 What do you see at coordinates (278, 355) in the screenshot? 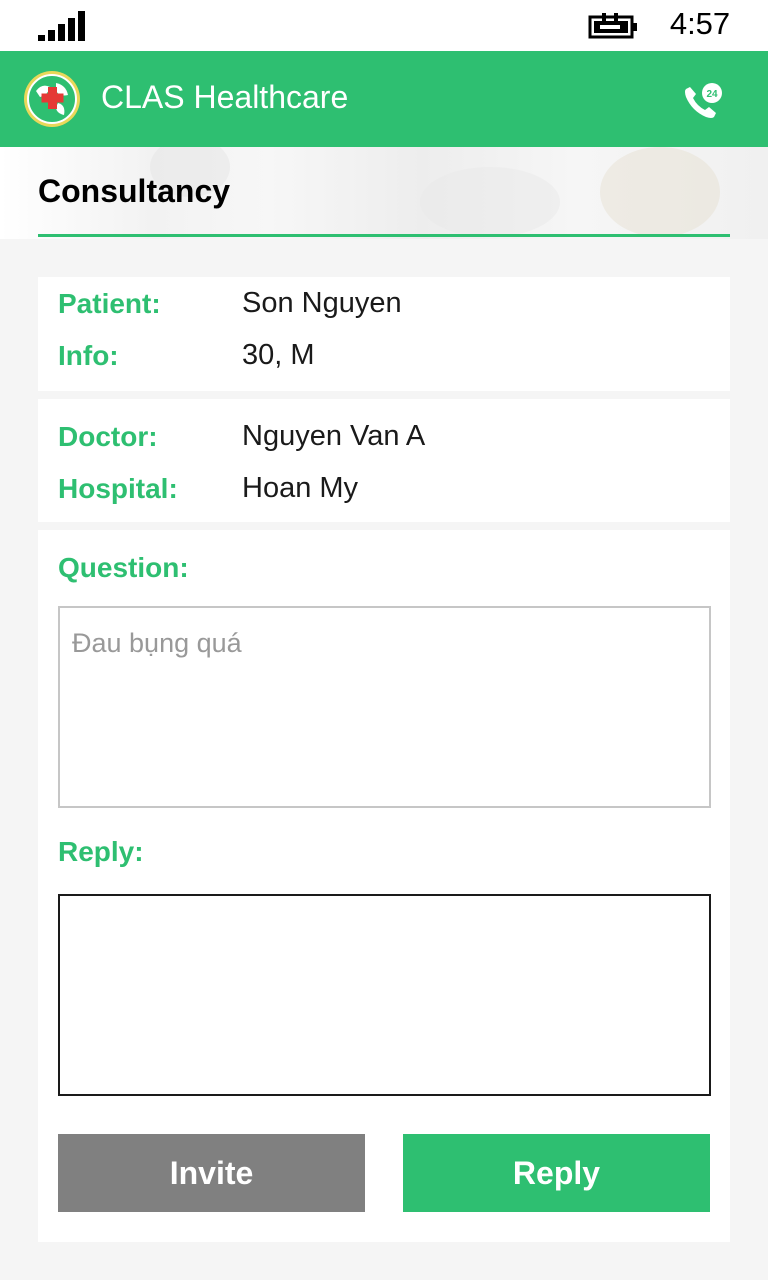
I see `patient-info: 30, M` at bounding box center [278, 355].